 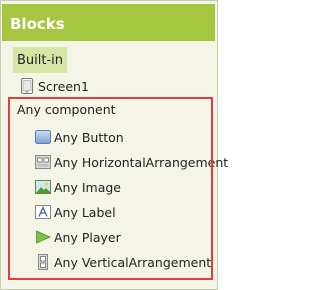 I want to click on screen-icon, so click(x=27, y=86).